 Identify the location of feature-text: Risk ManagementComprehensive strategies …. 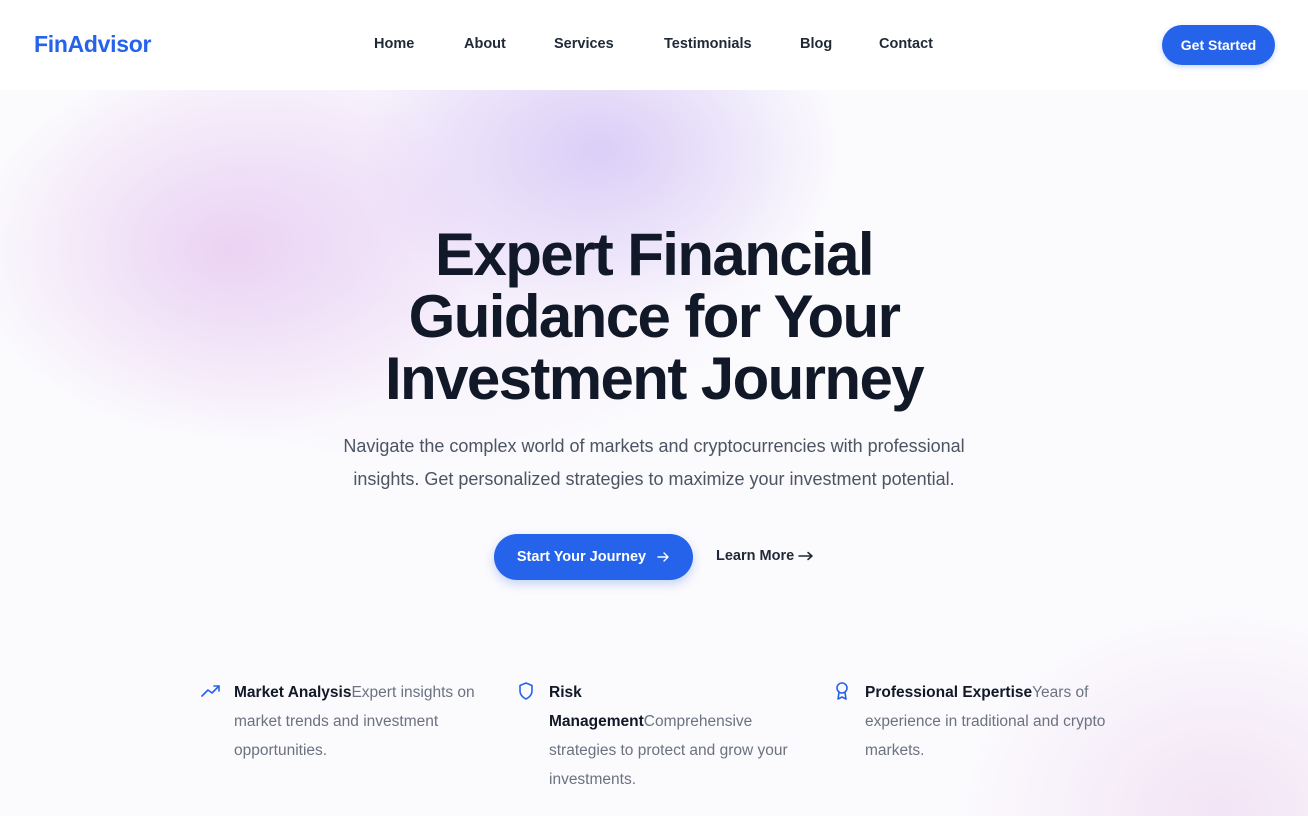
(669, 736).